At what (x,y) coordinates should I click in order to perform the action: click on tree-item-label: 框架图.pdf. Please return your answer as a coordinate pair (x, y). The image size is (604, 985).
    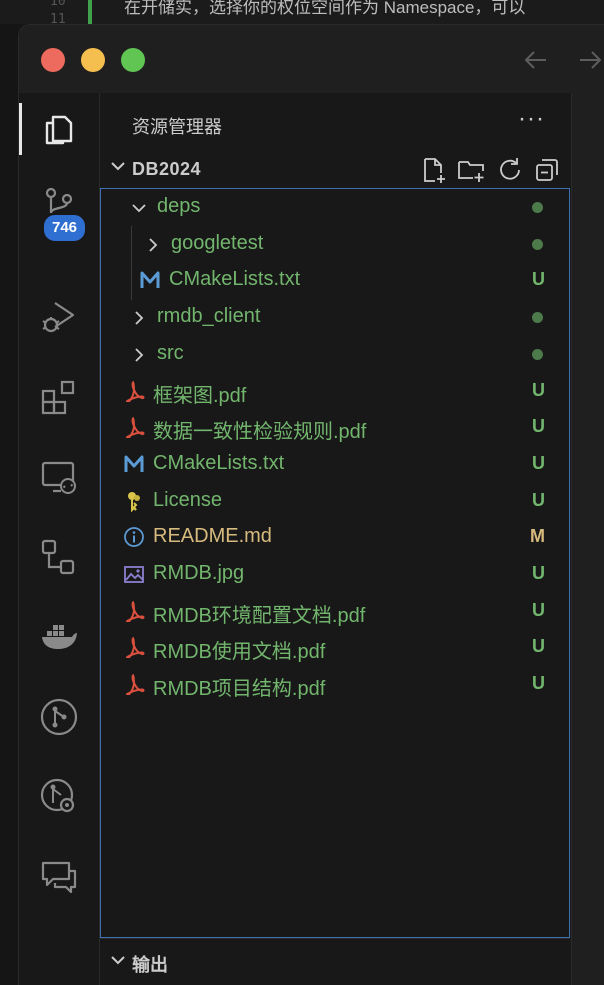
    Looking at the image, I should click on (200, 395).